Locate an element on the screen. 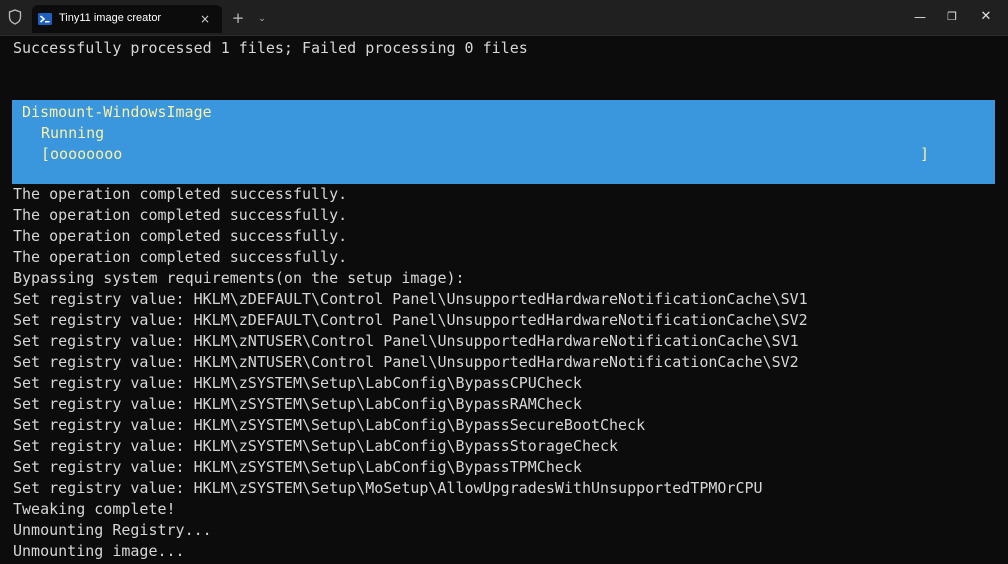  progress-status: Running is located at coordinates (73, 133).